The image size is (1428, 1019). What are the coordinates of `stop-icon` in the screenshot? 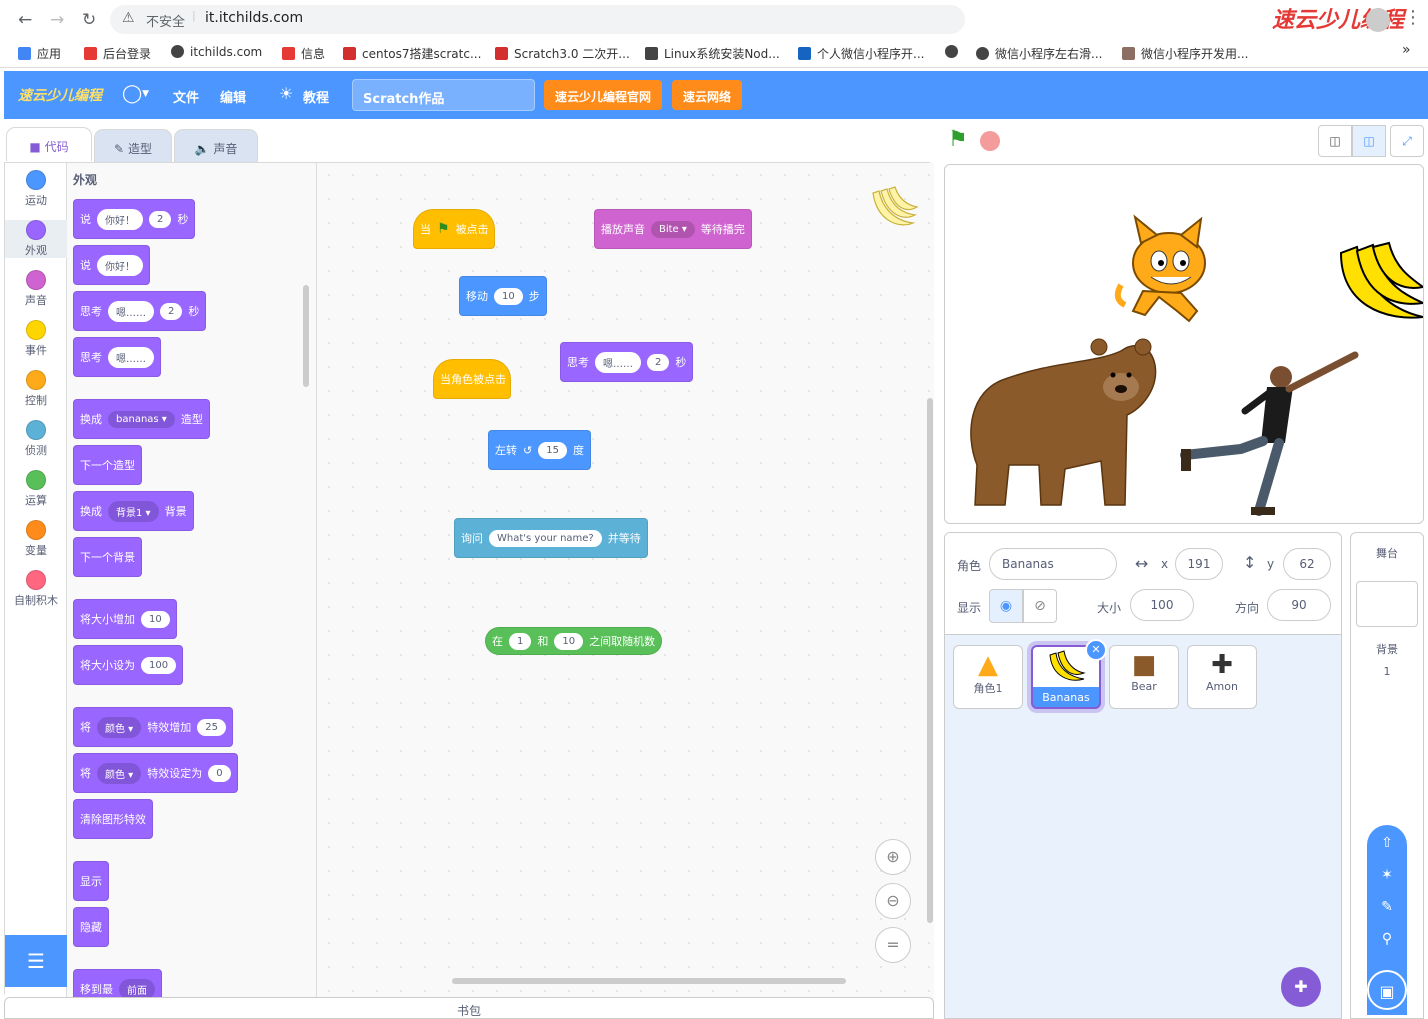 It's located at (990, 141).